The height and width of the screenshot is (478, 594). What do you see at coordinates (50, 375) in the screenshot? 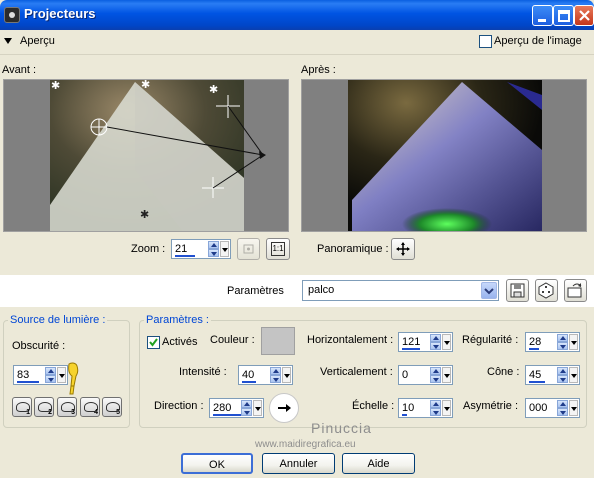
I see `darkness-spinner` at bounding box center [50, 375].